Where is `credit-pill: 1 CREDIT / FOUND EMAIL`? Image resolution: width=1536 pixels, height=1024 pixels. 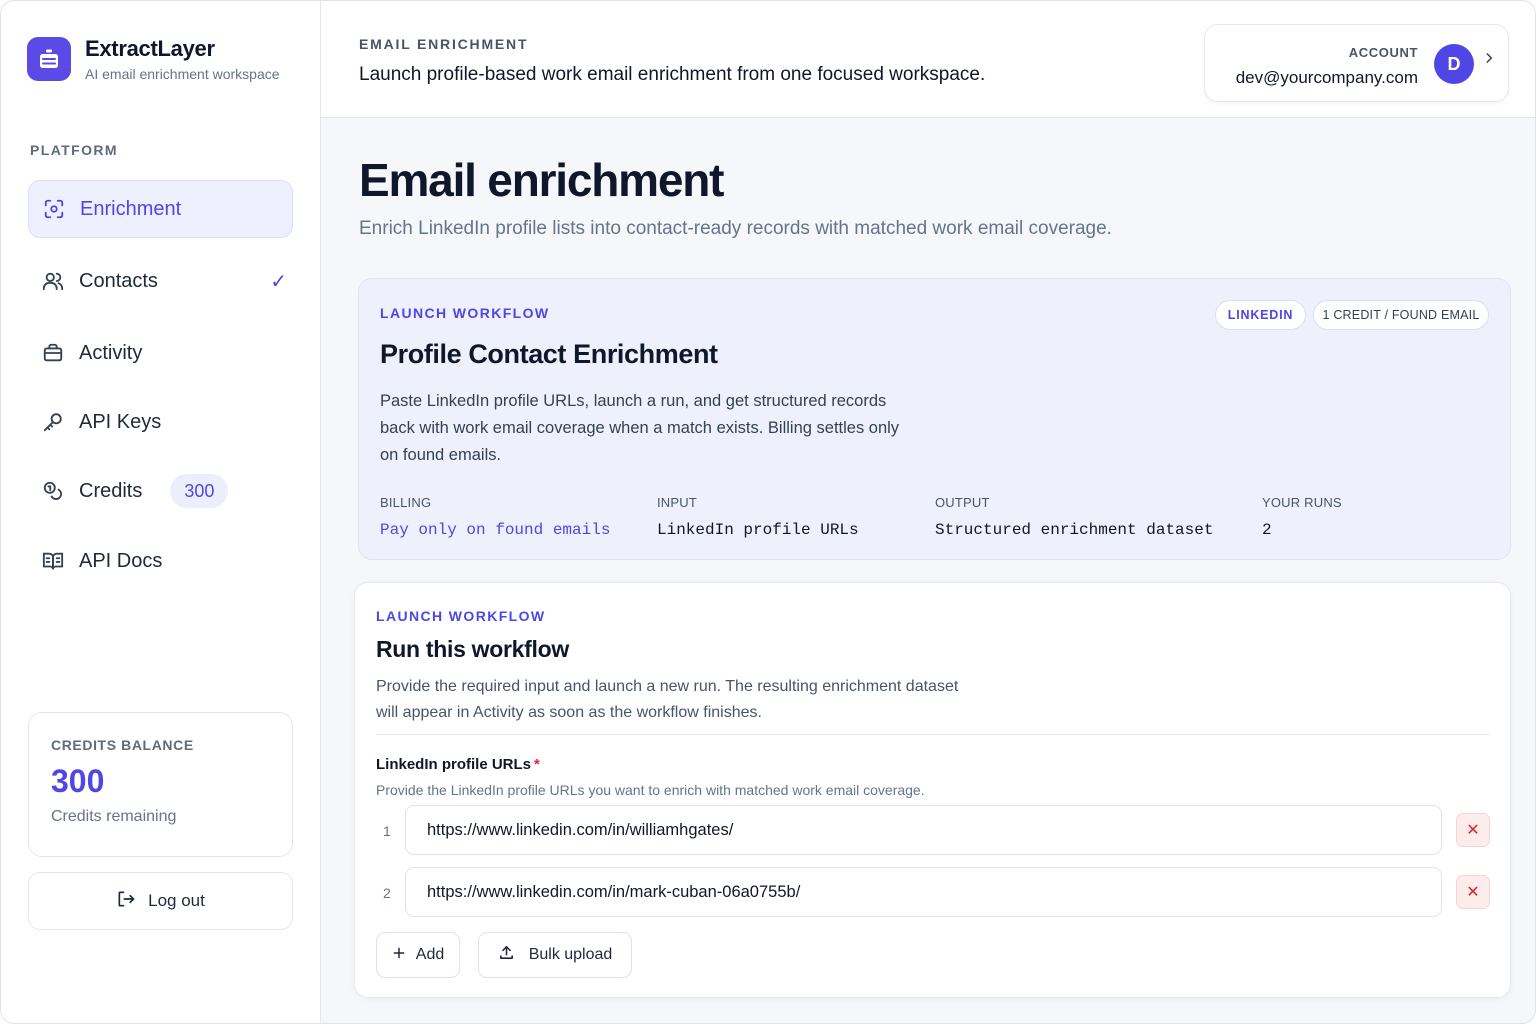 credit-pill: 1 CREDIT / FOUND EMAIL is located at coordinates (1401, 315).